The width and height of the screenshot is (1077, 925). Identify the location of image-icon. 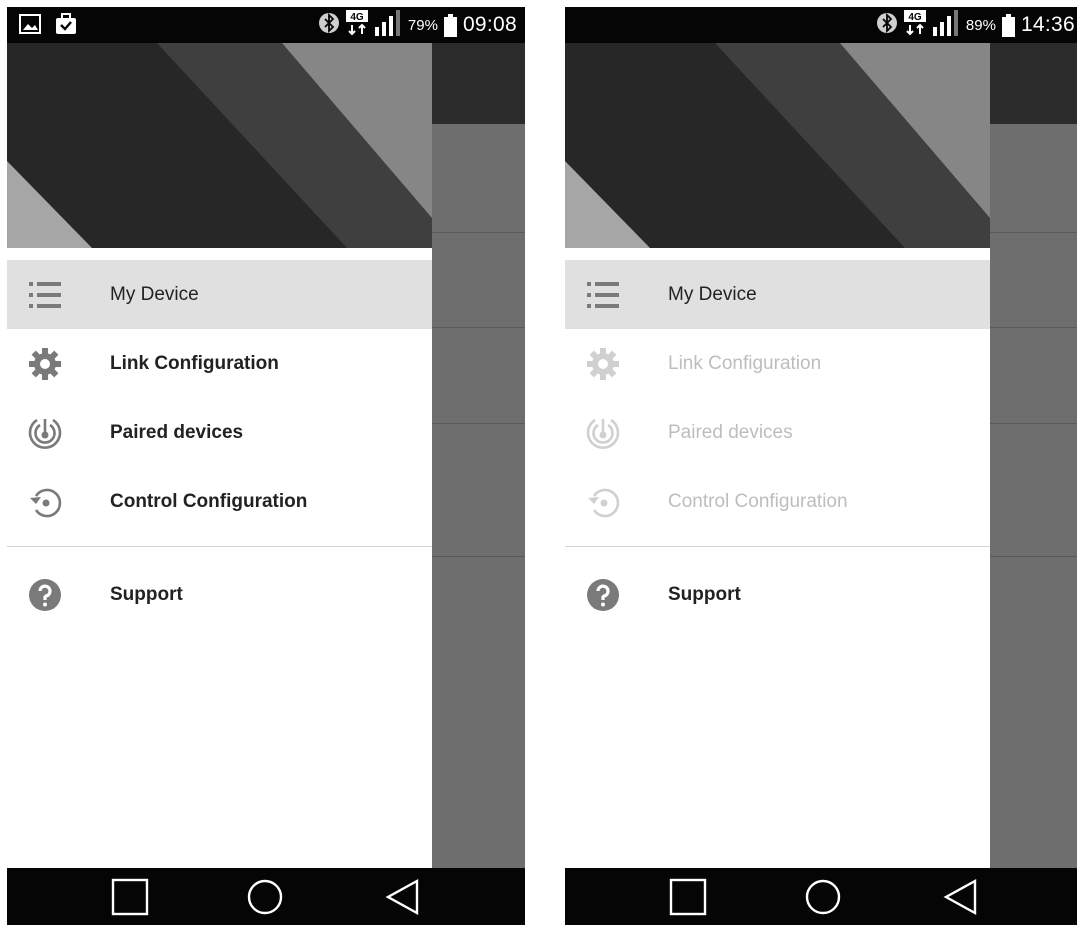
(30, 26).